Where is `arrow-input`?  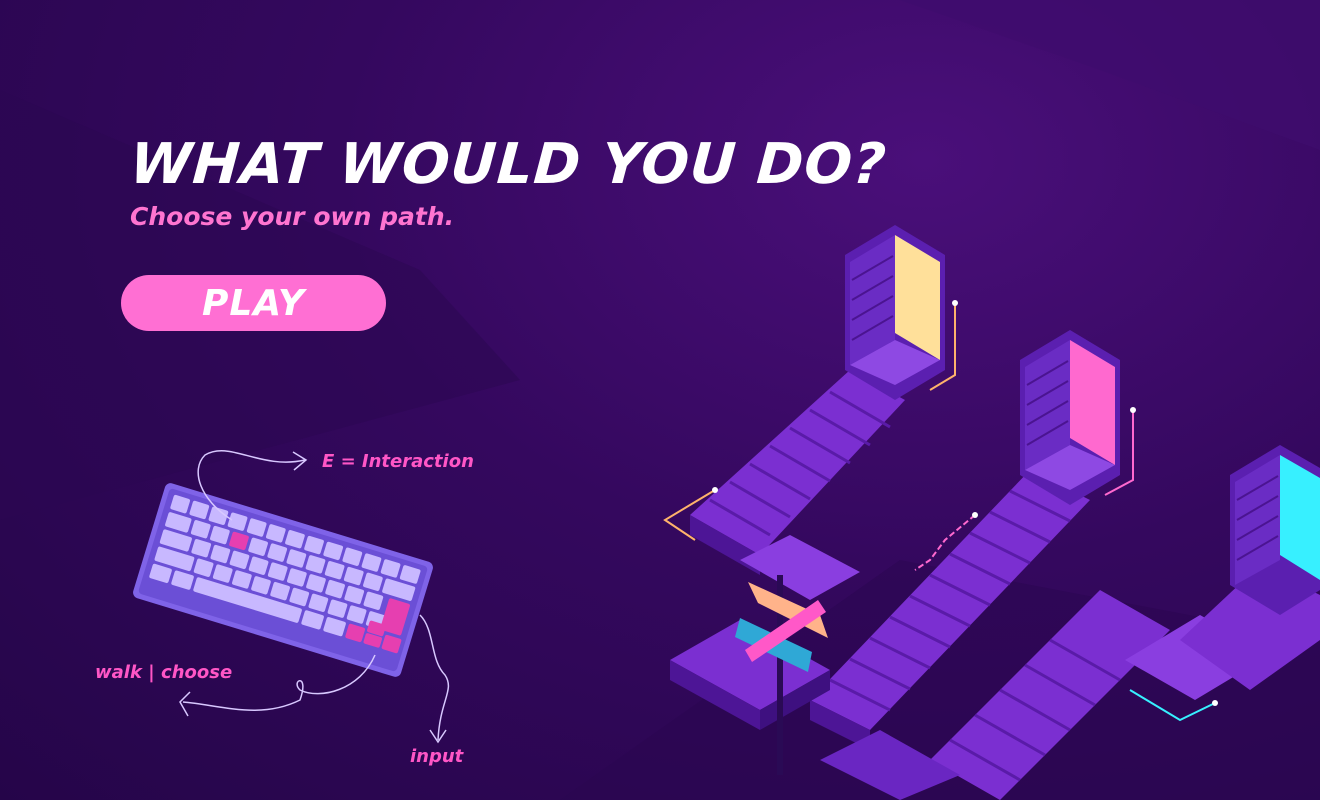 arrow-input is located at coordinates (434, 677).